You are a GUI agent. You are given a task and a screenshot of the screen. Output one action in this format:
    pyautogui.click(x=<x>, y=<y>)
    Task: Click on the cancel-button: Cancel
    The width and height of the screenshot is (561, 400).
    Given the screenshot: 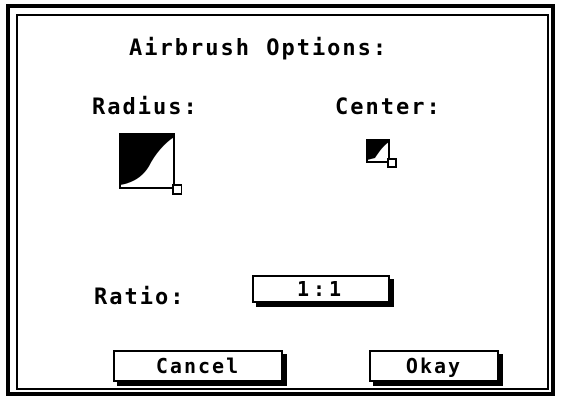 What is the action you would take?
    pyautogui.click(x=198, y=366)
    